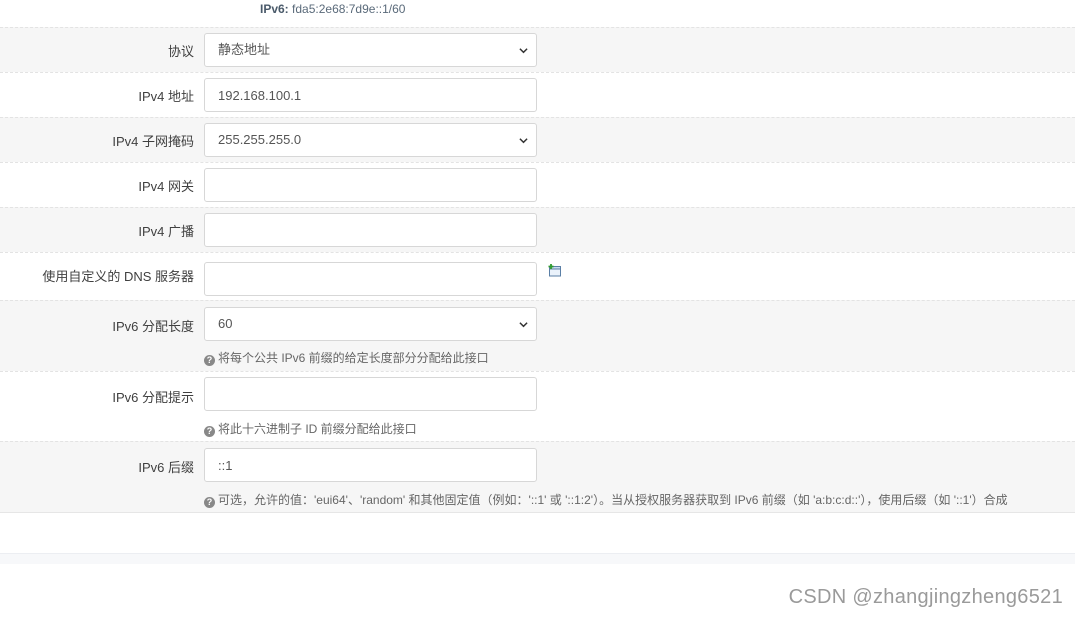 The width and height of the screenshot is (1075, 619). Describe the element at coordinates (555, 270) in the screenshot. I see `add-entry-icon` at that location.